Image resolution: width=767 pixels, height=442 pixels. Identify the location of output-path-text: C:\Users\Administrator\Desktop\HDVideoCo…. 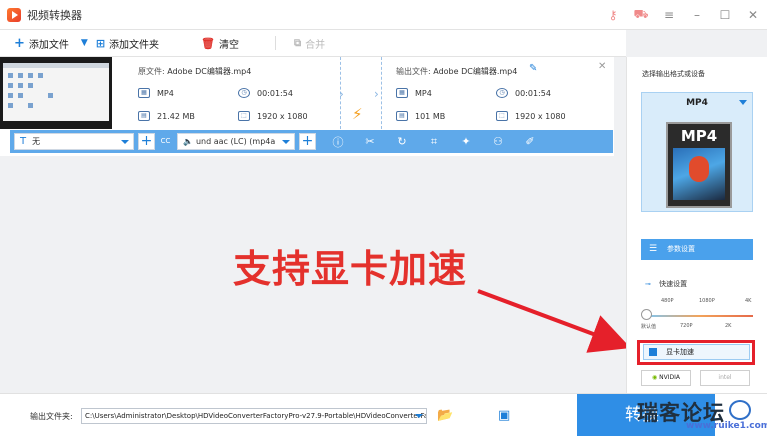
(256, 416).